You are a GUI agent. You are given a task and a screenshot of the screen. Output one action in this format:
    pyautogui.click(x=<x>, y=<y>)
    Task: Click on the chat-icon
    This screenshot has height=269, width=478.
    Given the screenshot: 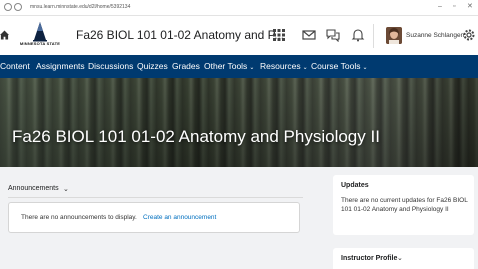 What is the action you would take?
    pyautogui.click(x=333, y=35)
    